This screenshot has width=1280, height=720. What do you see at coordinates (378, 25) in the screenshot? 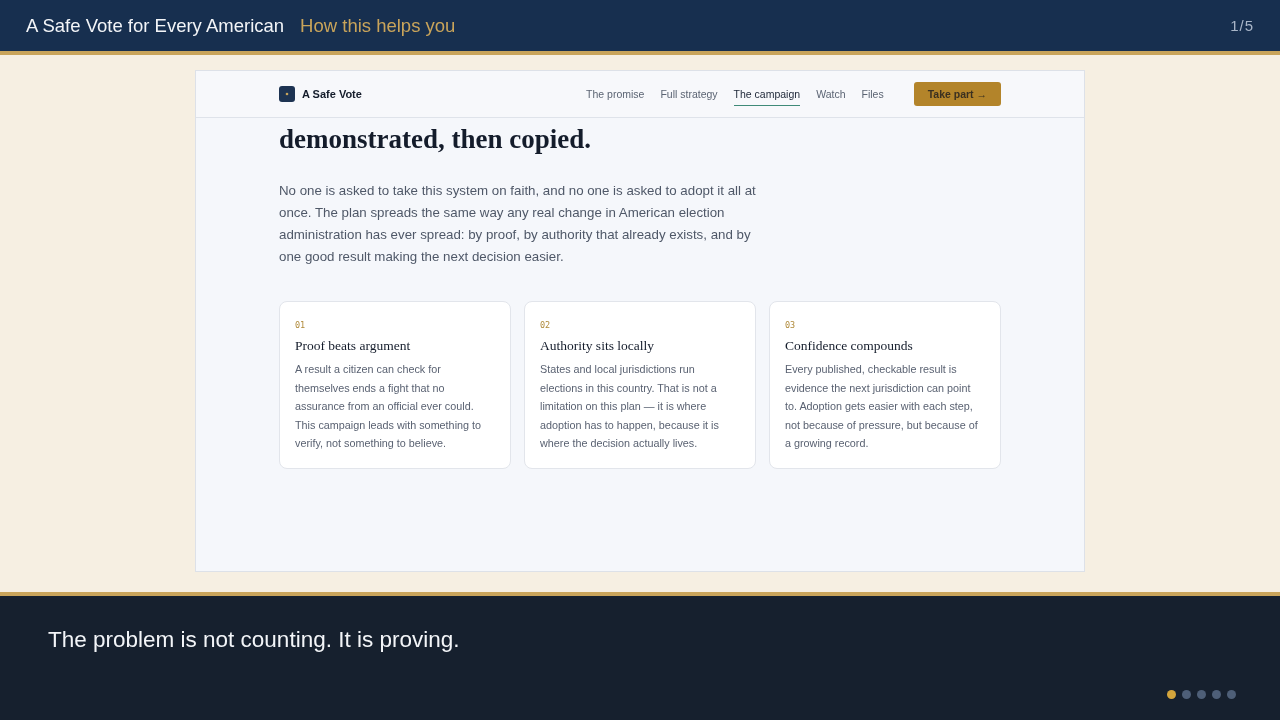
I see `section-subtitle: How this helps you` at bounding box center [378, 25].